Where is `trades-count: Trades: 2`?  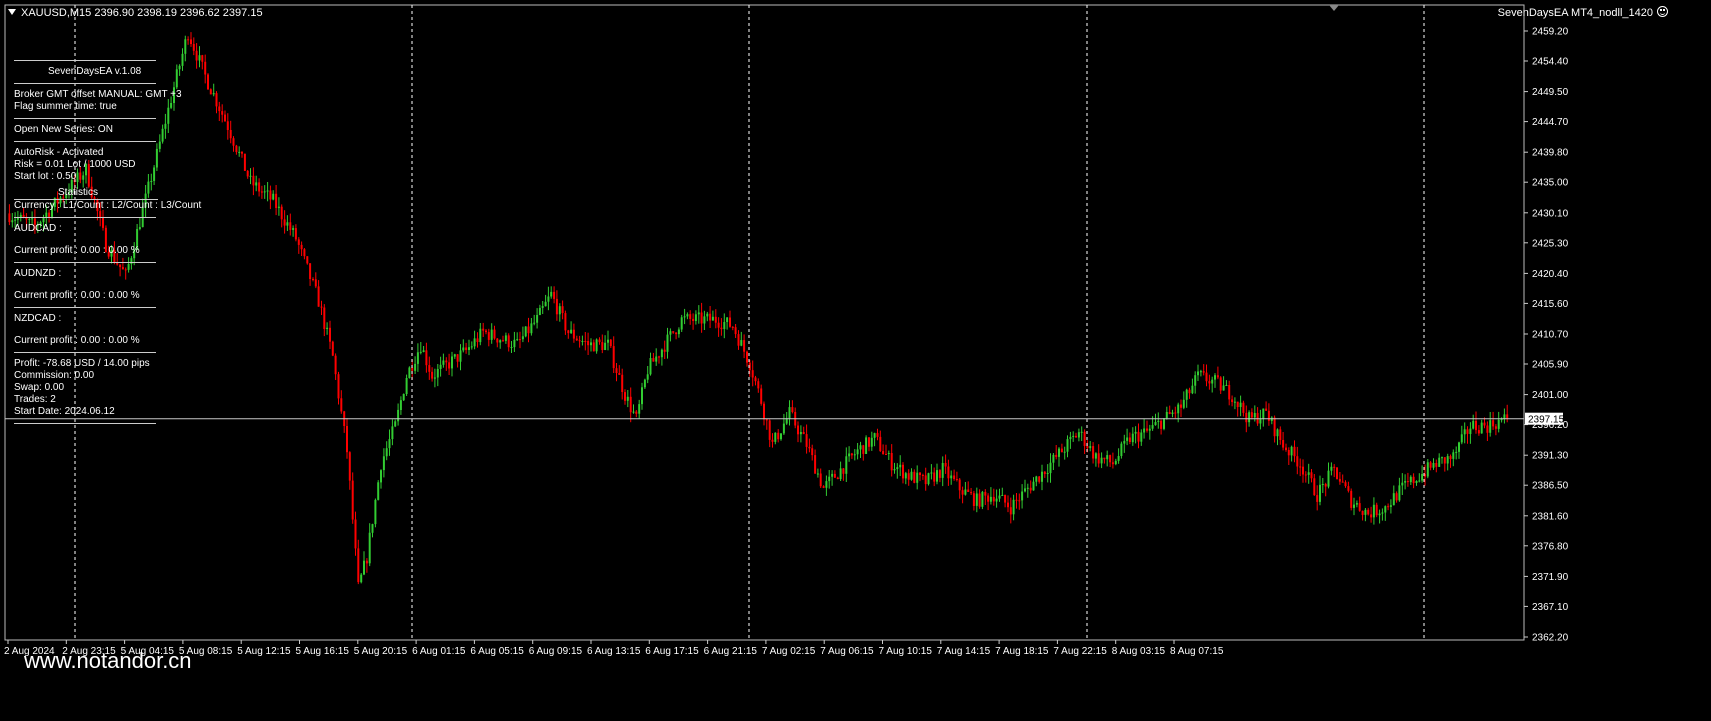
trades-count: Trades: 2 is located at coordinates (35, 399).